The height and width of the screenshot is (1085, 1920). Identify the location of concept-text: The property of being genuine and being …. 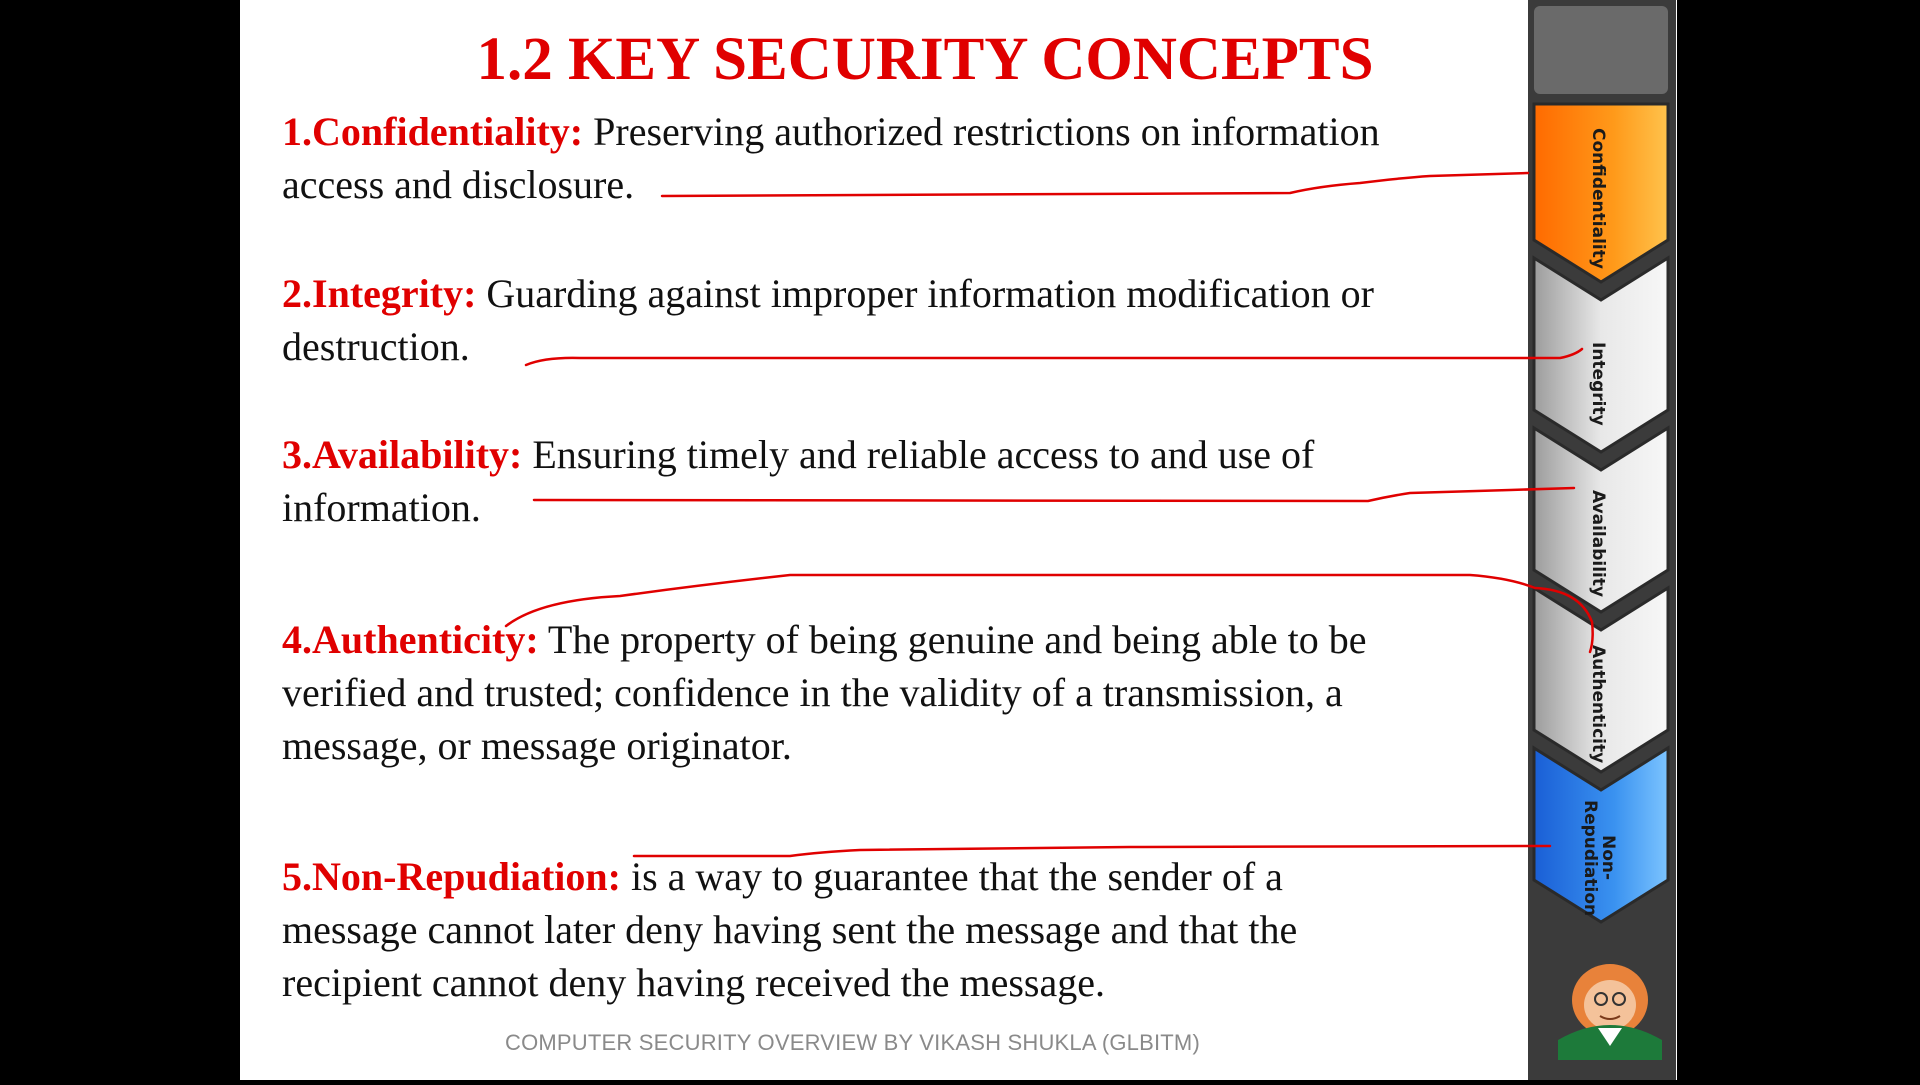
(952, 639).